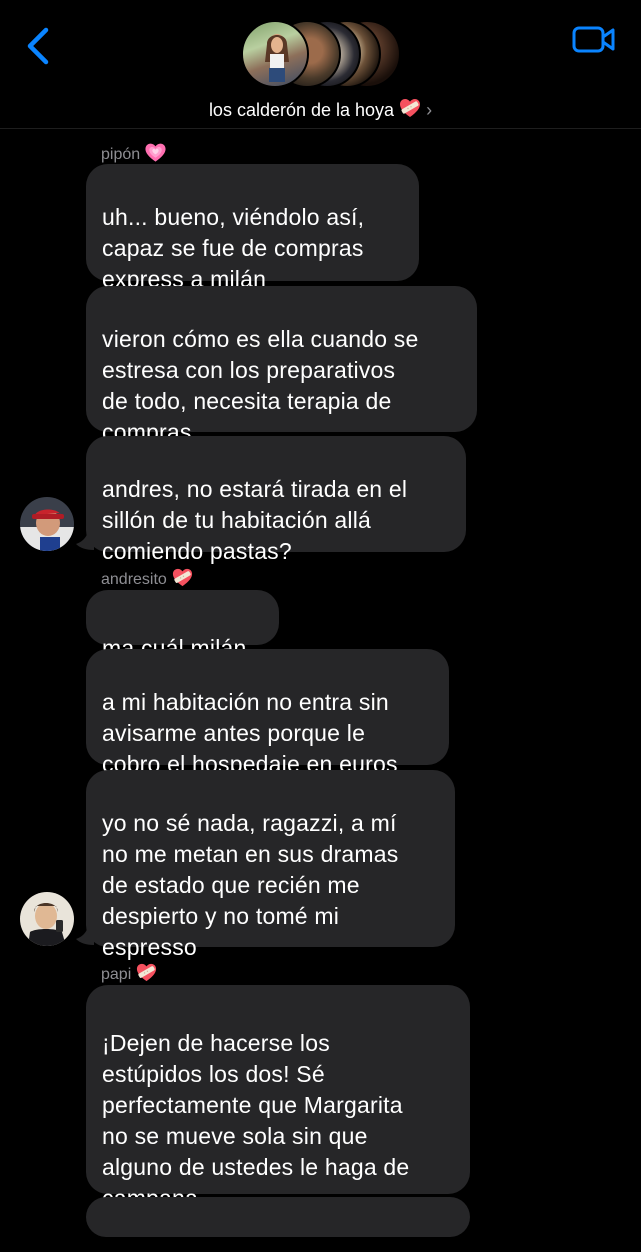  I want to click on video-camera-icon, so click(593, 39).